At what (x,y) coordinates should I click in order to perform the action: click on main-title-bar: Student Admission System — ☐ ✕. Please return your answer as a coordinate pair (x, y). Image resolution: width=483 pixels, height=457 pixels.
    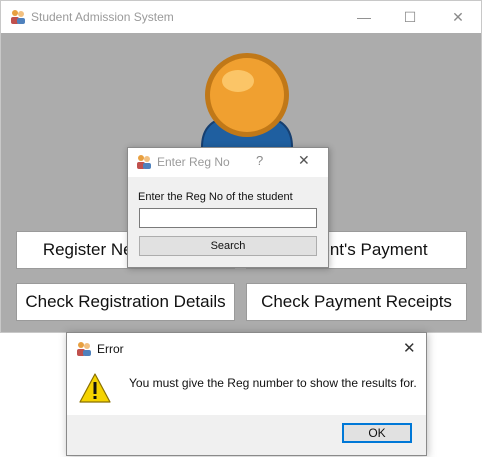
    Looking at the image, I should click on (241, 17).